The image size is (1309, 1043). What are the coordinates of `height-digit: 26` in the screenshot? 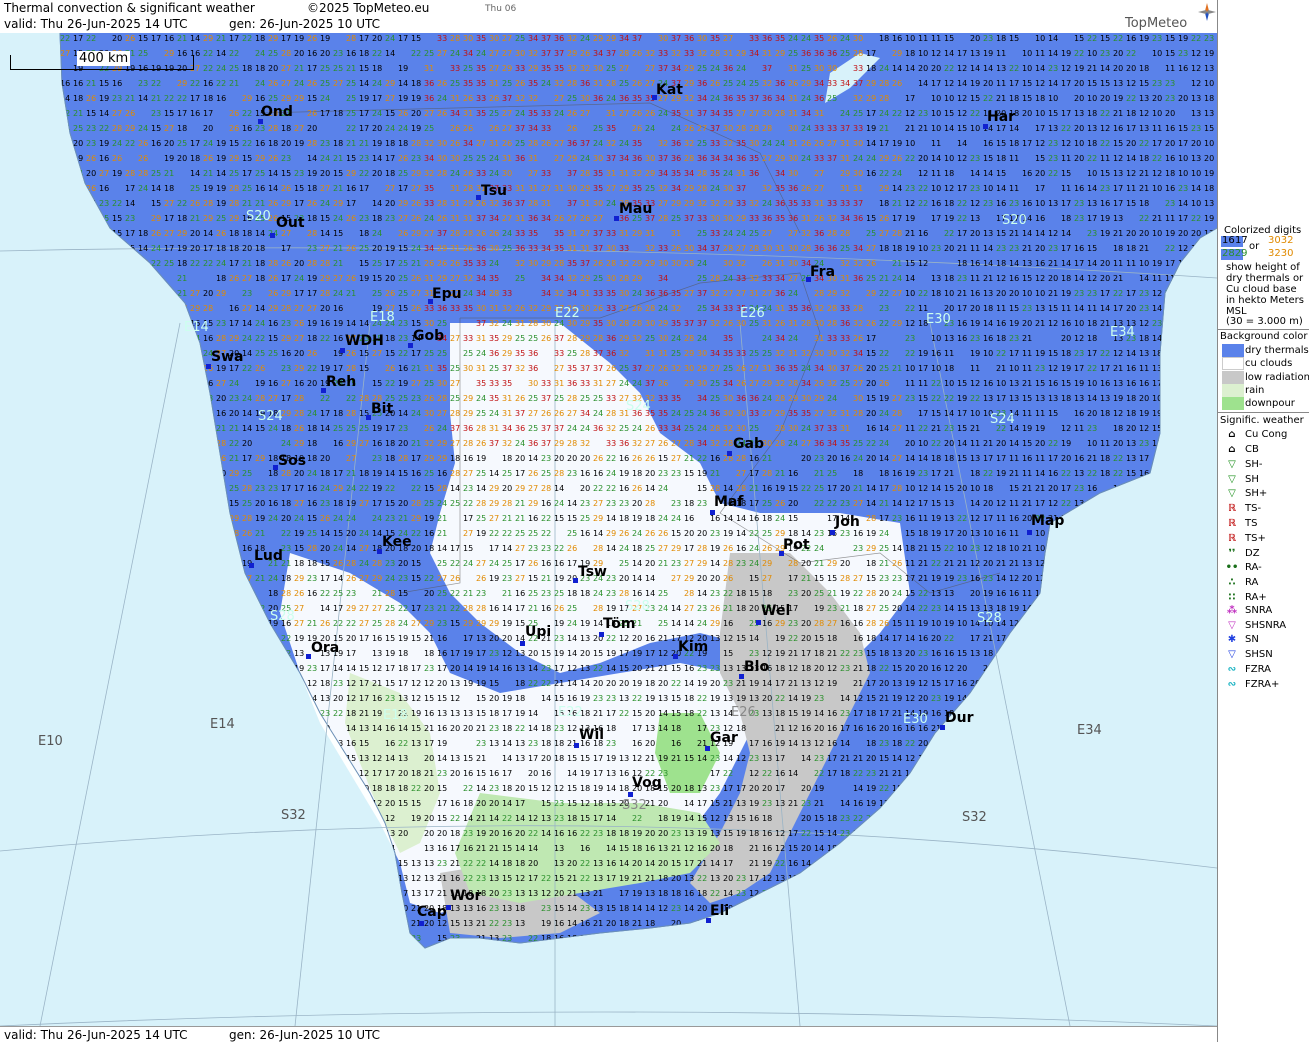 It's located at (533, 563).